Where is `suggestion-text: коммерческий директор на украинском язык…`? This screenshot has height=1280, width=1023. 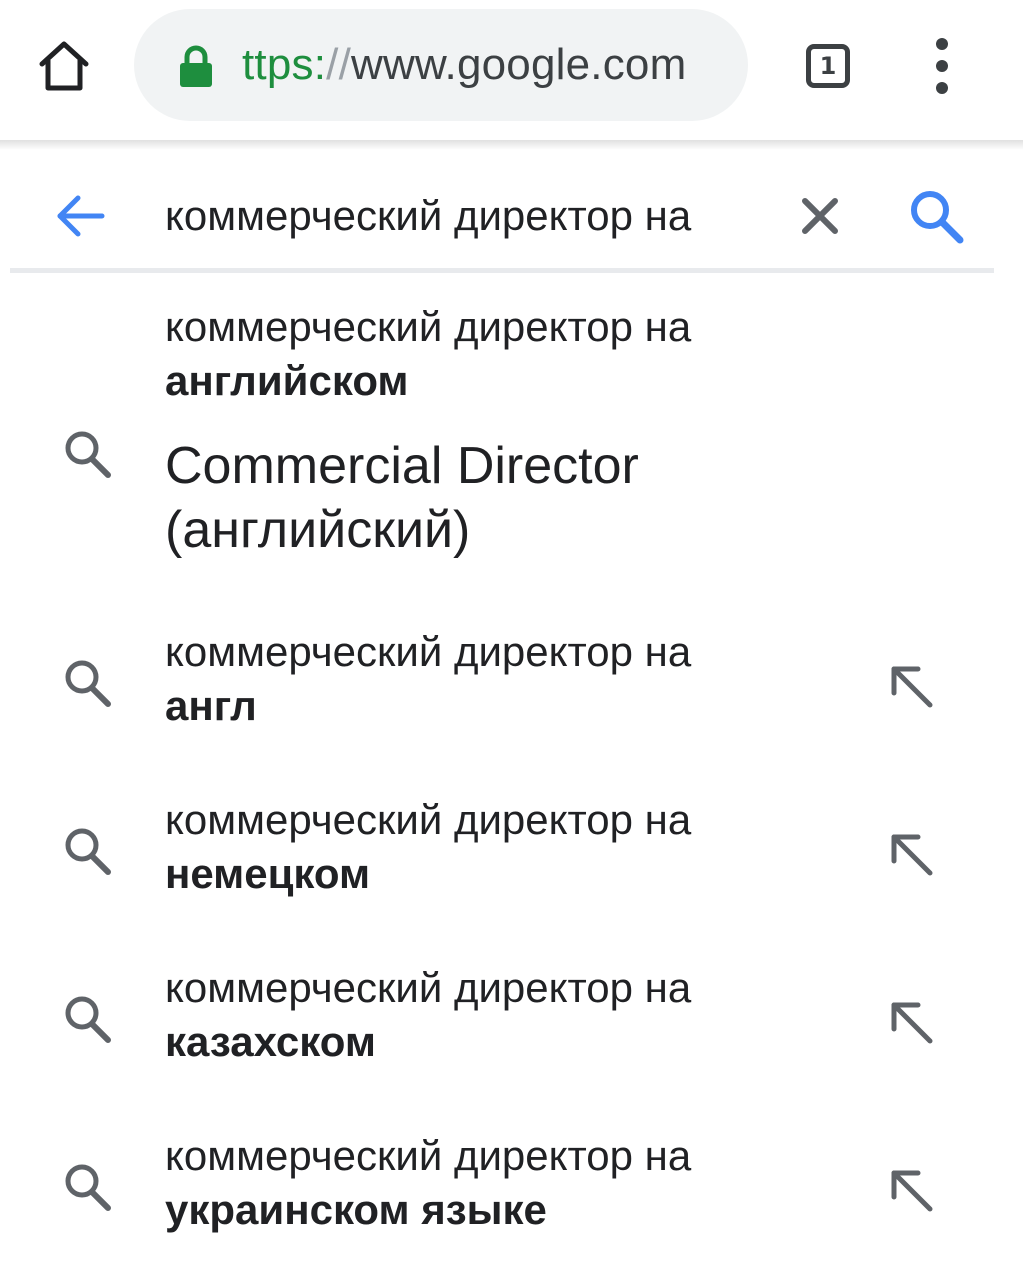 suggestion-text: коммерческий директор на украинском язык… is located at coordinates (505, 1183).